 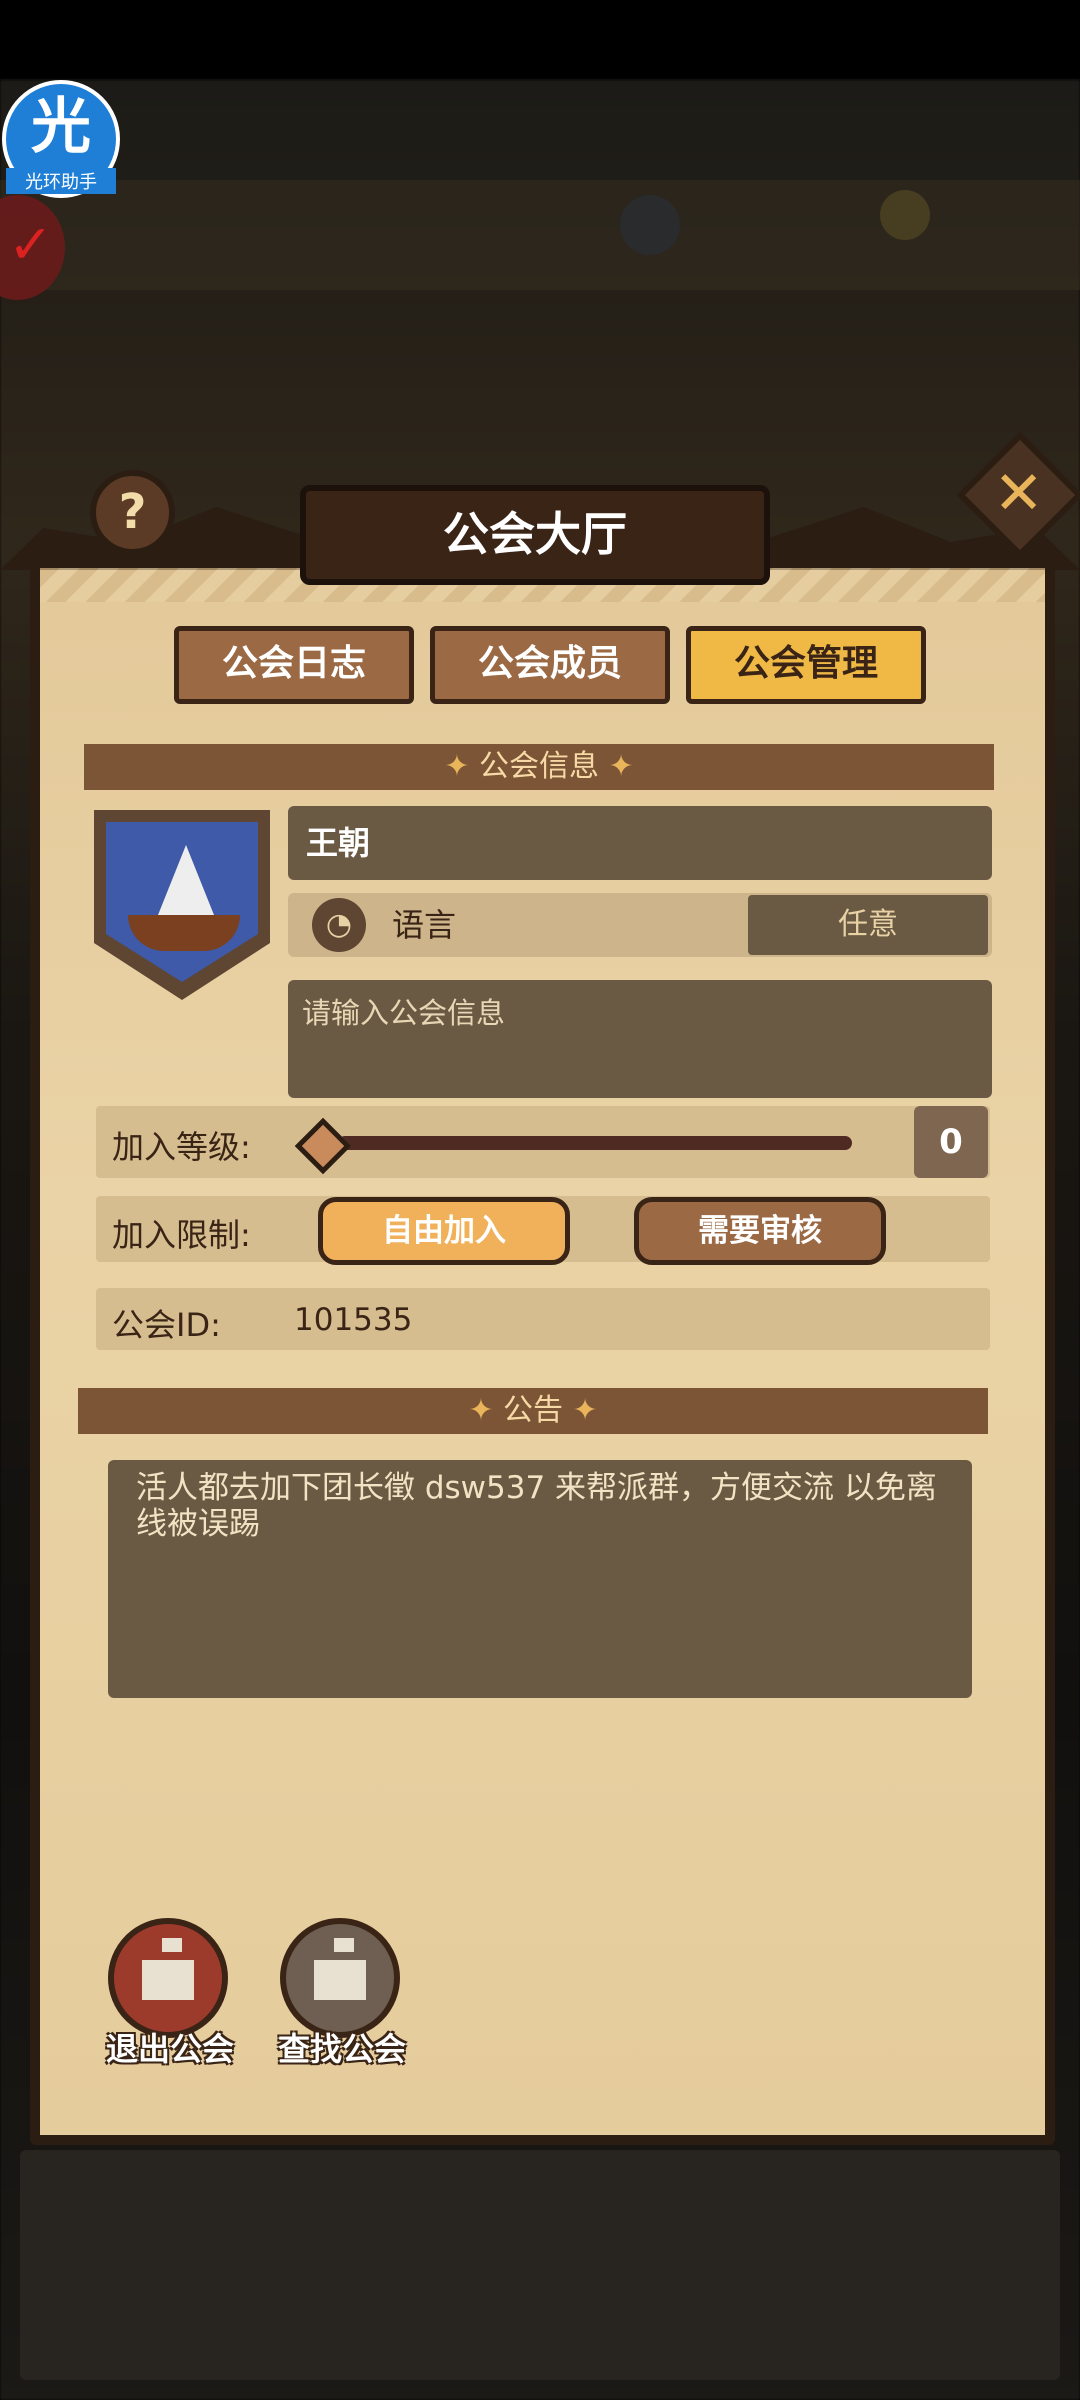 What do you see at coordinates (760, 1231) in the screenshot?
I see `review-required-button: 需要审核` at bounding box center [760, 1231].